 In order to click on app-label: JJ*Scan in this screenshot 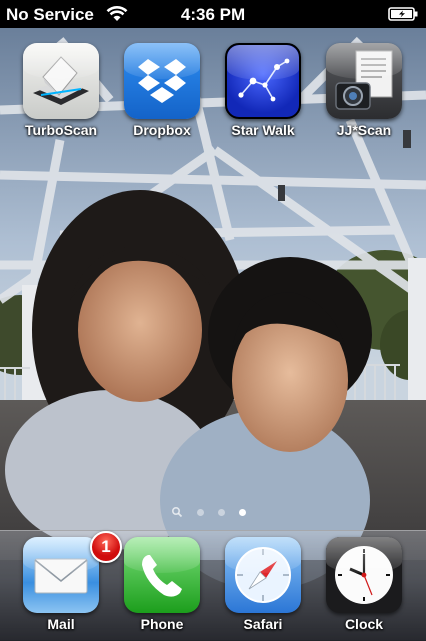, I will do `click(364, 130)`.